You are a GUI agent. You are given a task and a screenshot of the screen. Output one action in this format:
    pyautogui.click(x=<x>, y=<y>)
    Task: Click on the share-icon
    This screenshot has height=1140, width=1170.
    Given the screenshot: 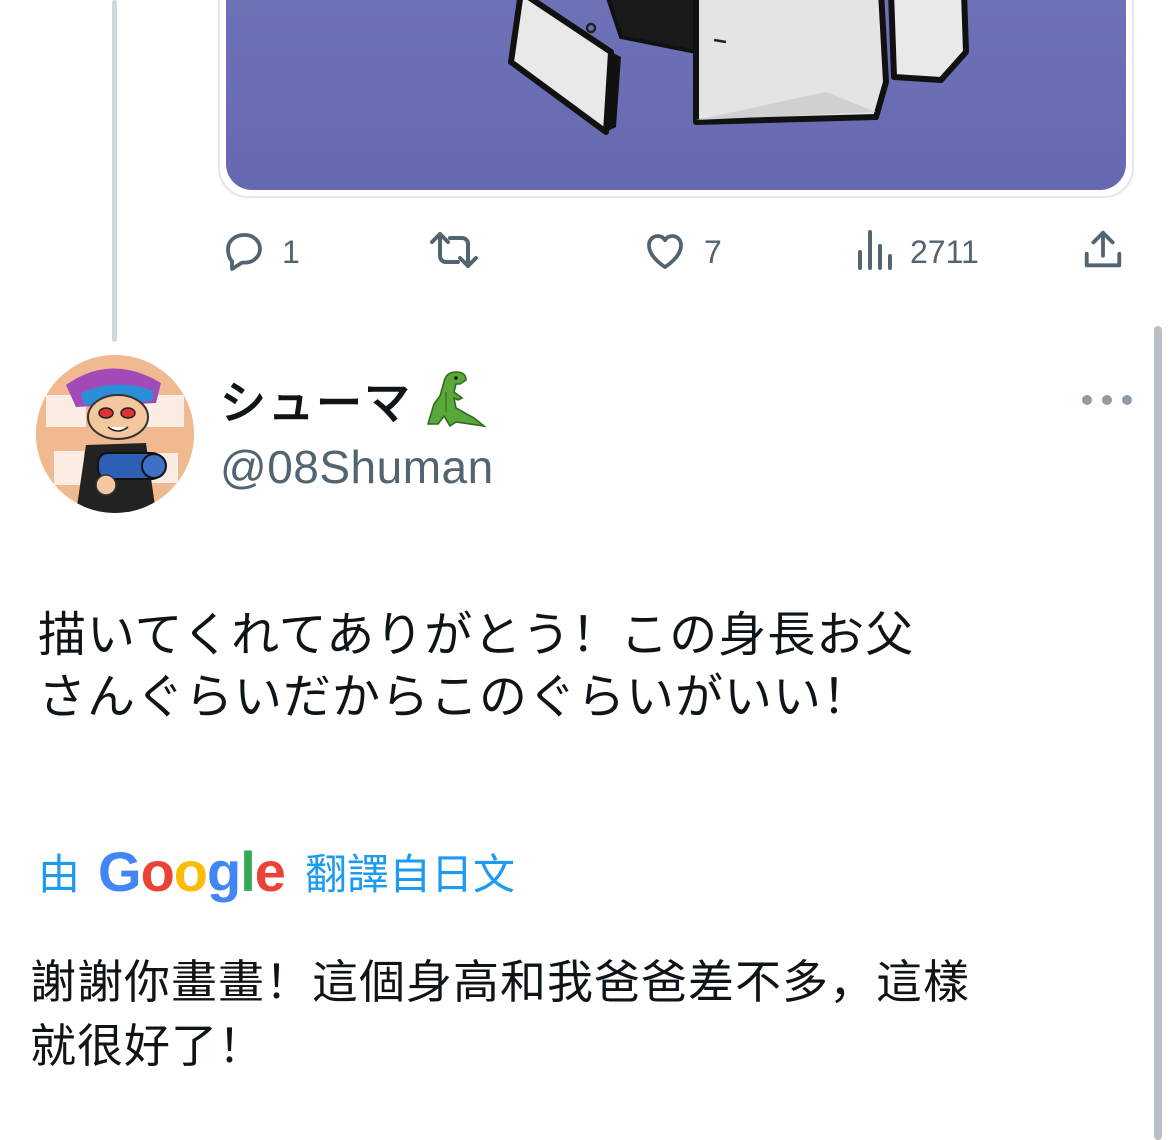 What is the action you would take?
    pyautogui.click(x=1103, y=252)
    